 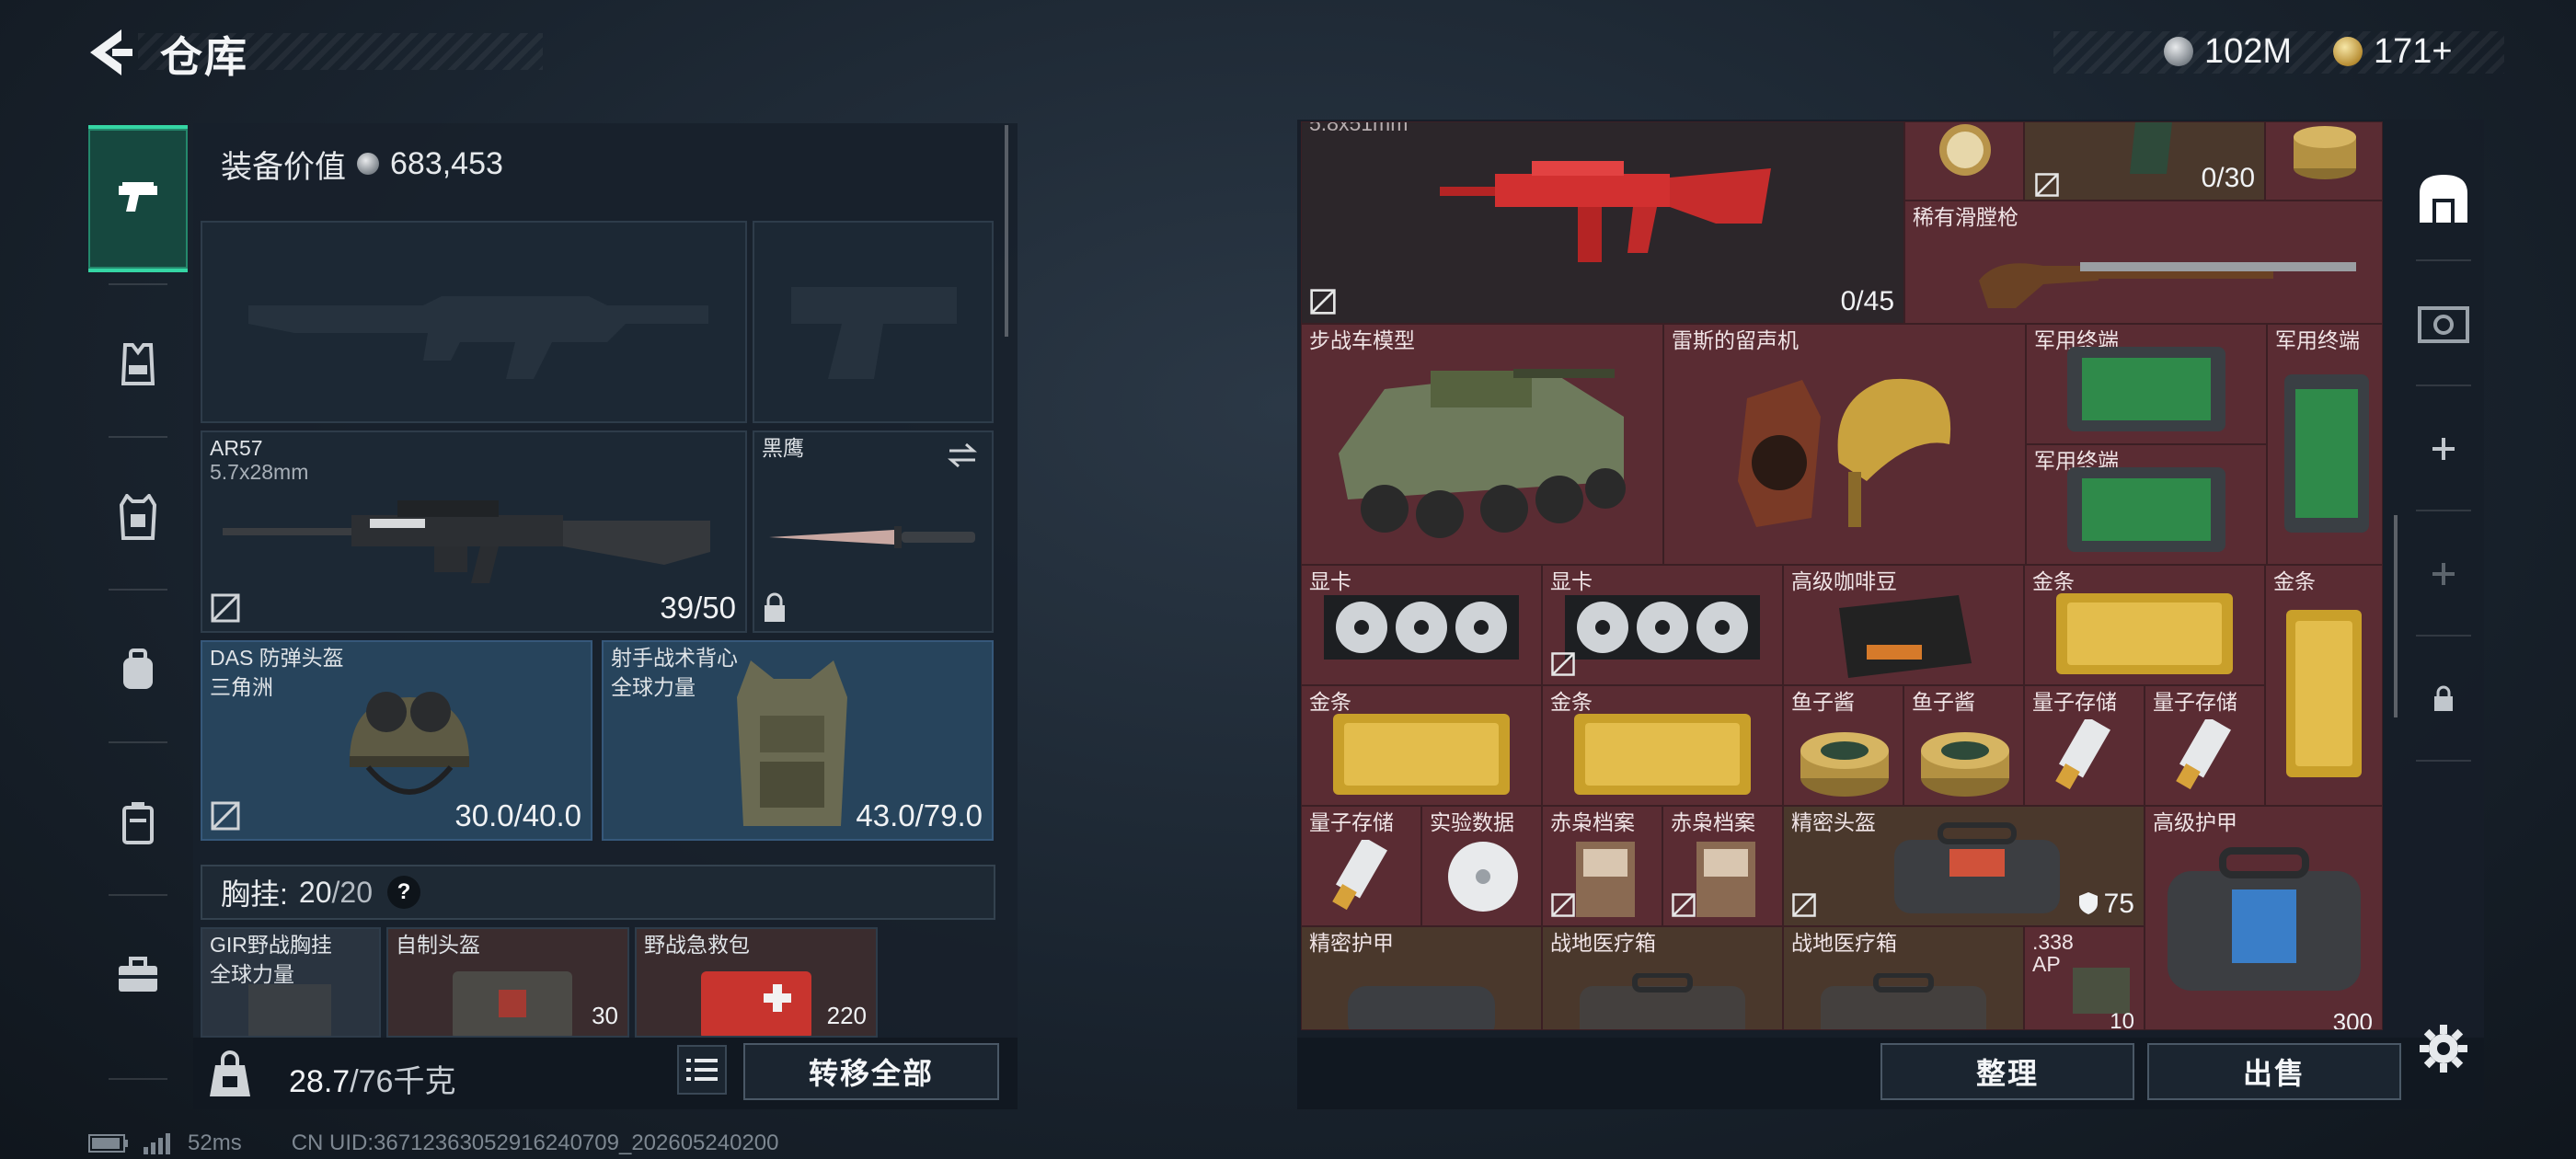 What do you see at coordinates (2274, 1071) in the screenshot?
I see `sell-button: 出售` at bounding box center [2274, 1071].